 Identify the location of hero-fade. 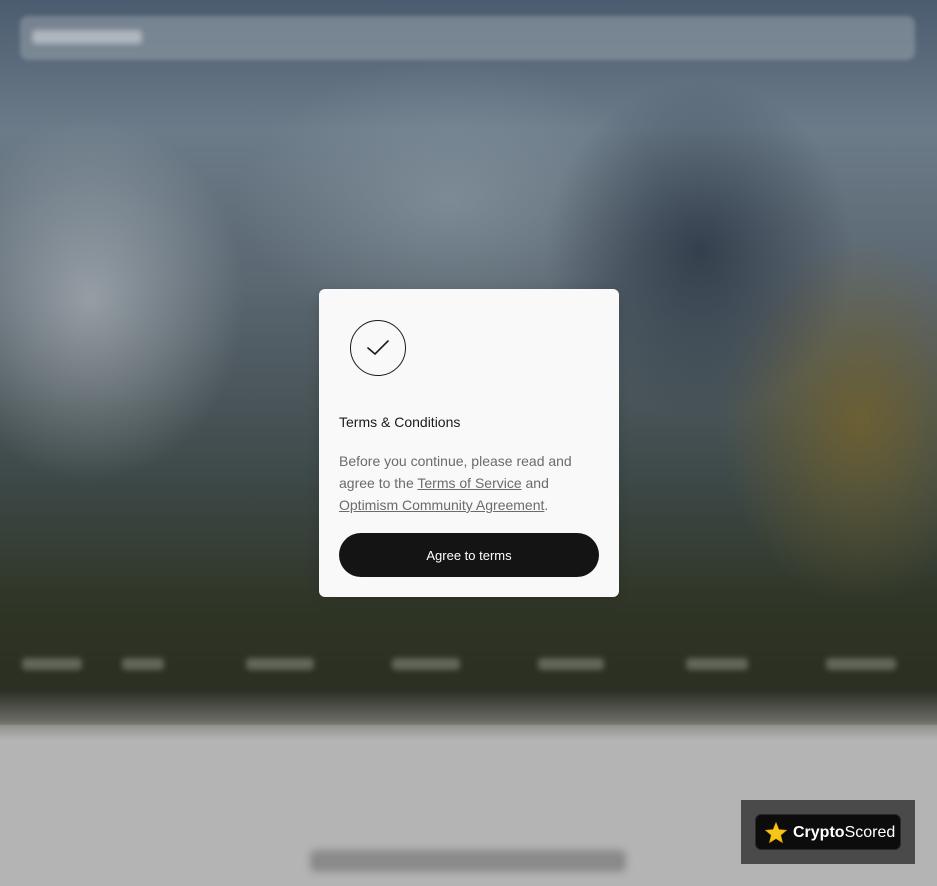
(468, 715).